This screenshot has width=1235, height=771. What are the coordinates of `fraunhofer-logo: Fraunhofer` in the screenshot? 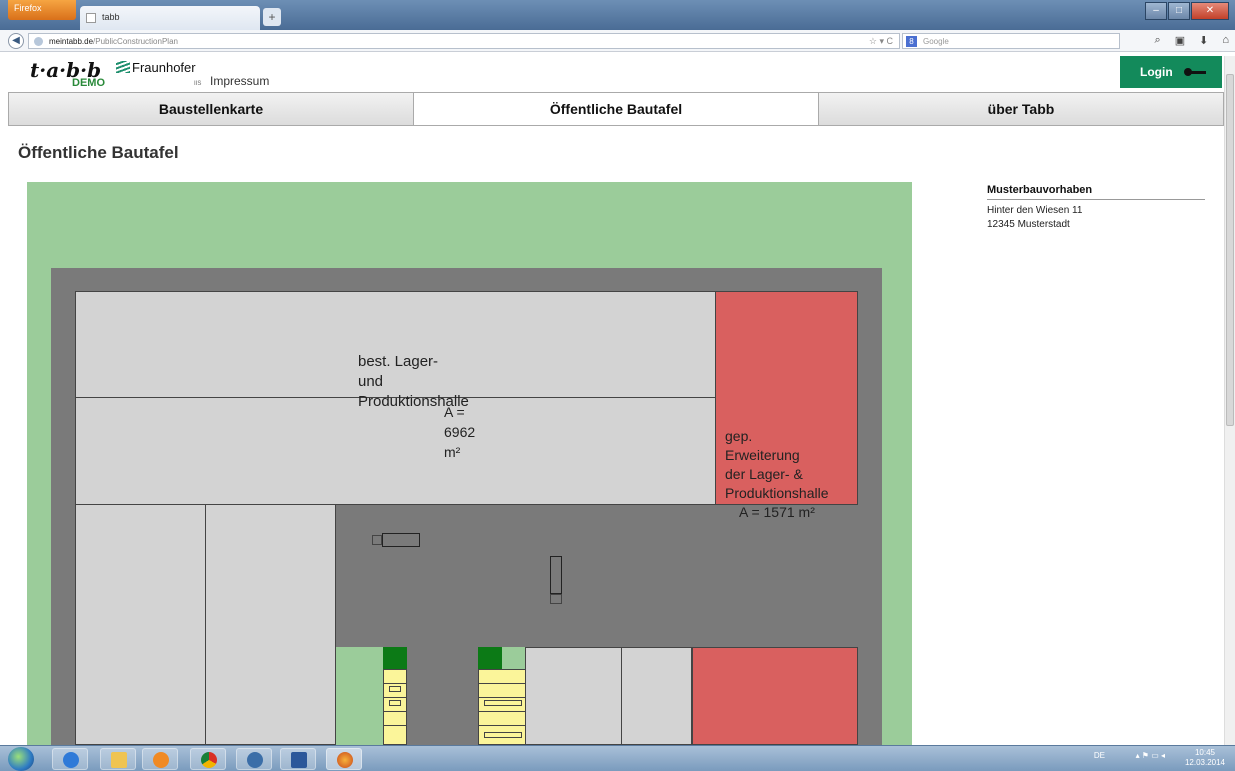 It's located at (156, 67).